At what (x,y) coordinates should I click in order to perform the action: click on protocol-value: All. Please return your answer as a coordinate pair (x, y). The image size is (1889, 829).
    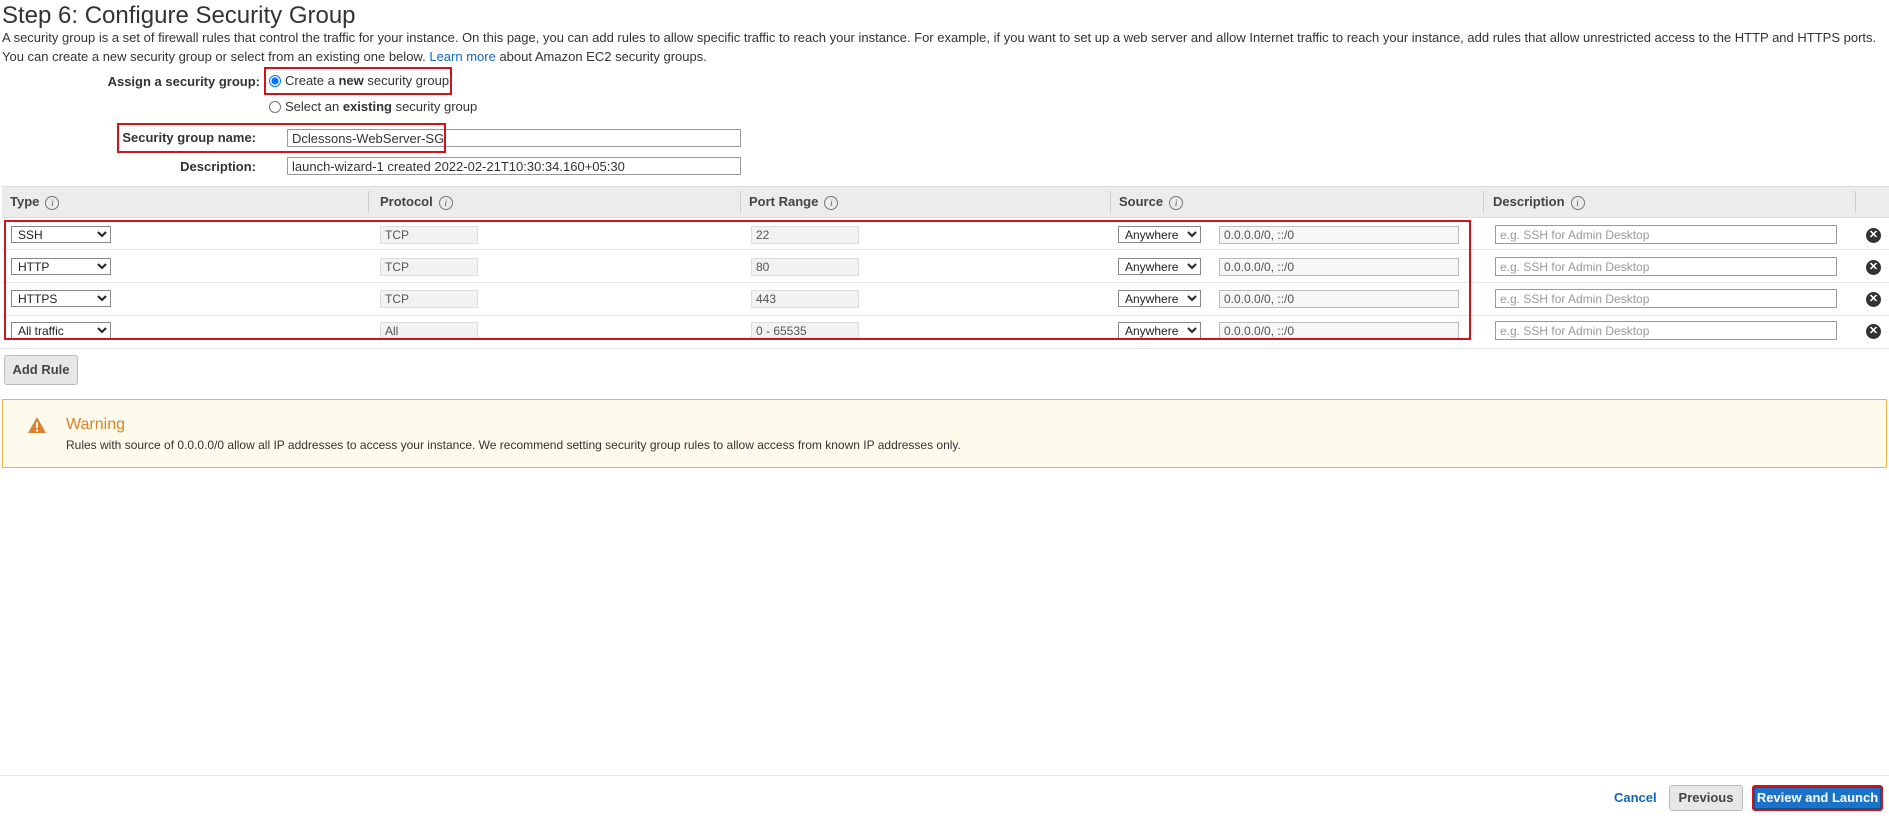
    Looking at the image, I should click on (429, 331).